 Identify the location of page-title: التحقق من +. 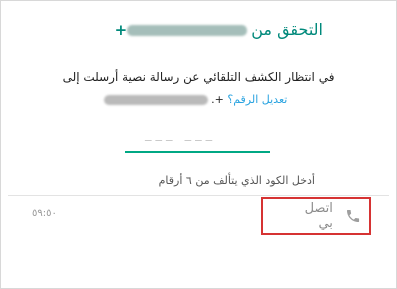
(219, 29).